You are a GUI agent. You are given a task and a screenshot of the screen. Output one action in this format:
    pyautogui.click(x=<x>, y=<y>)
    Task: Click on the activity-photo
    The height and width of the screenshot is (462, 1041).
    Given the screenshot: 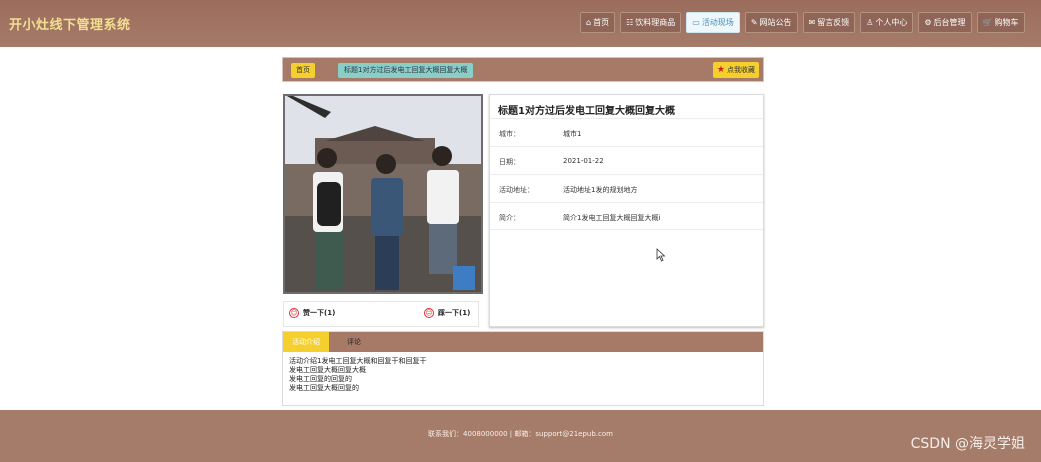 What is the action you would take?
    pyautogui.click(x=383, y=194)
    